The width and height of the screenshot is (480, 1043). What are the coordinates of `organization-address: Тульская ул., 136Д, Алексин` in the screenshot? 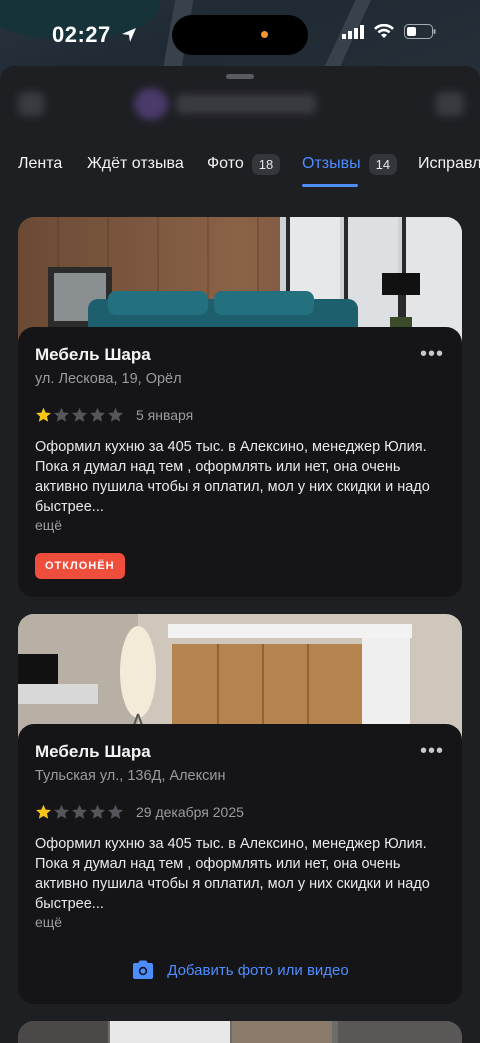 It's located at (130, 776).